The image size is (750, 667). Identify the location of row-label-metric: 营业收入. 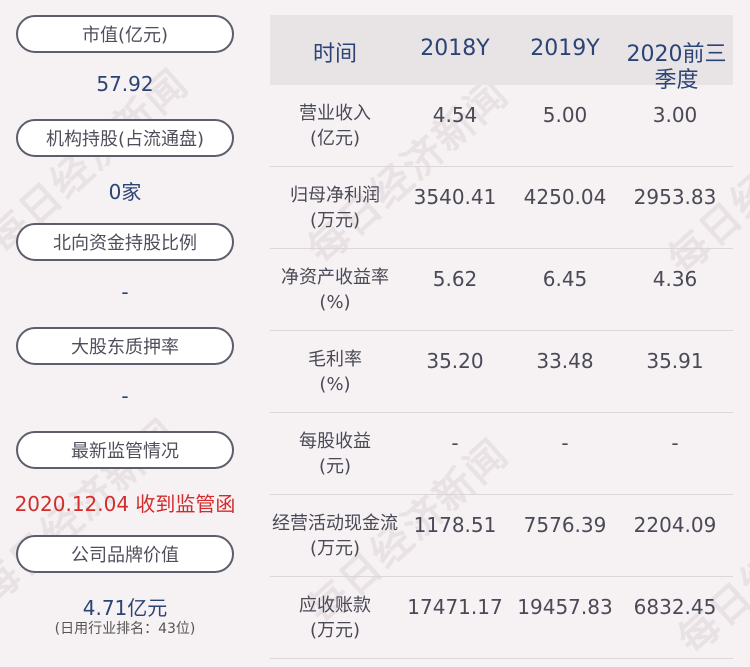
(335, 113).